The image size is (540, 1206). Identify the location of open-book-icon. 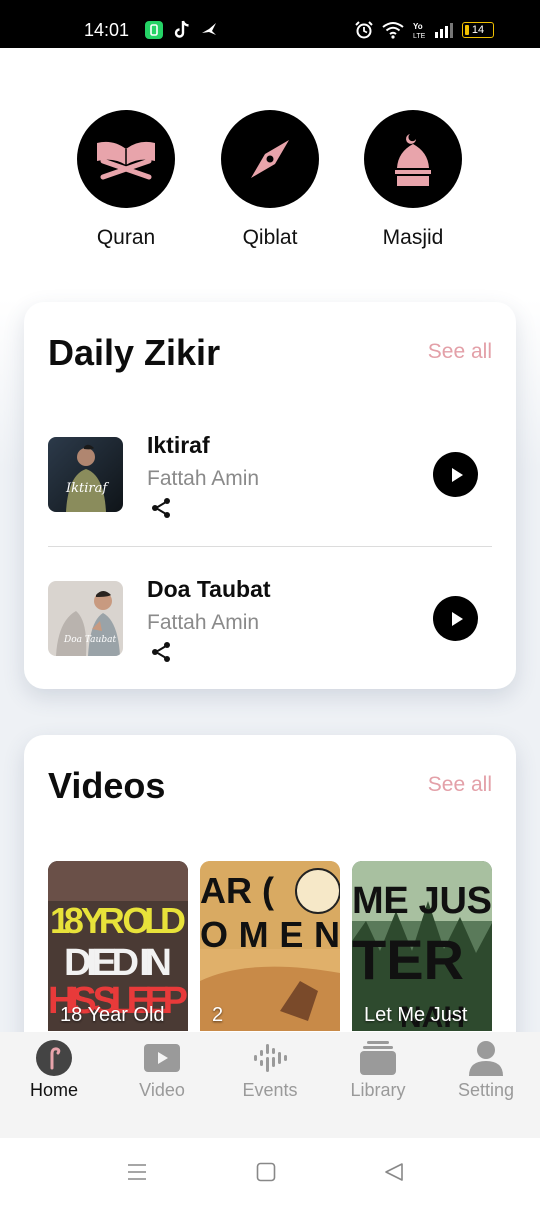
(126, 160).